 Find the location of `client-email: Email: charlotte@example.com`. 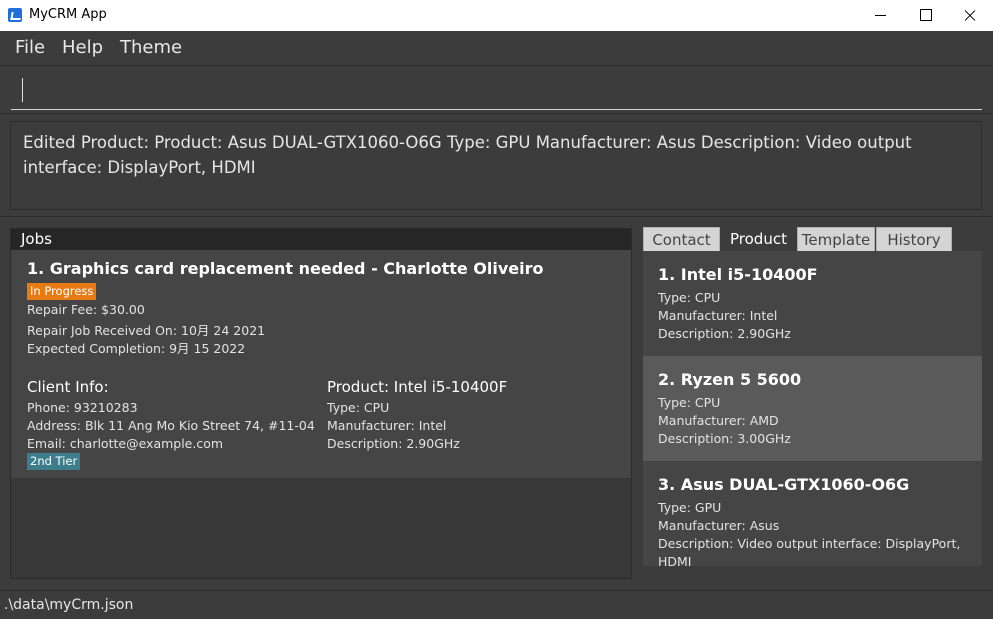

client-email: Email: charlotte@example.com is located at coordinates (125, 443).